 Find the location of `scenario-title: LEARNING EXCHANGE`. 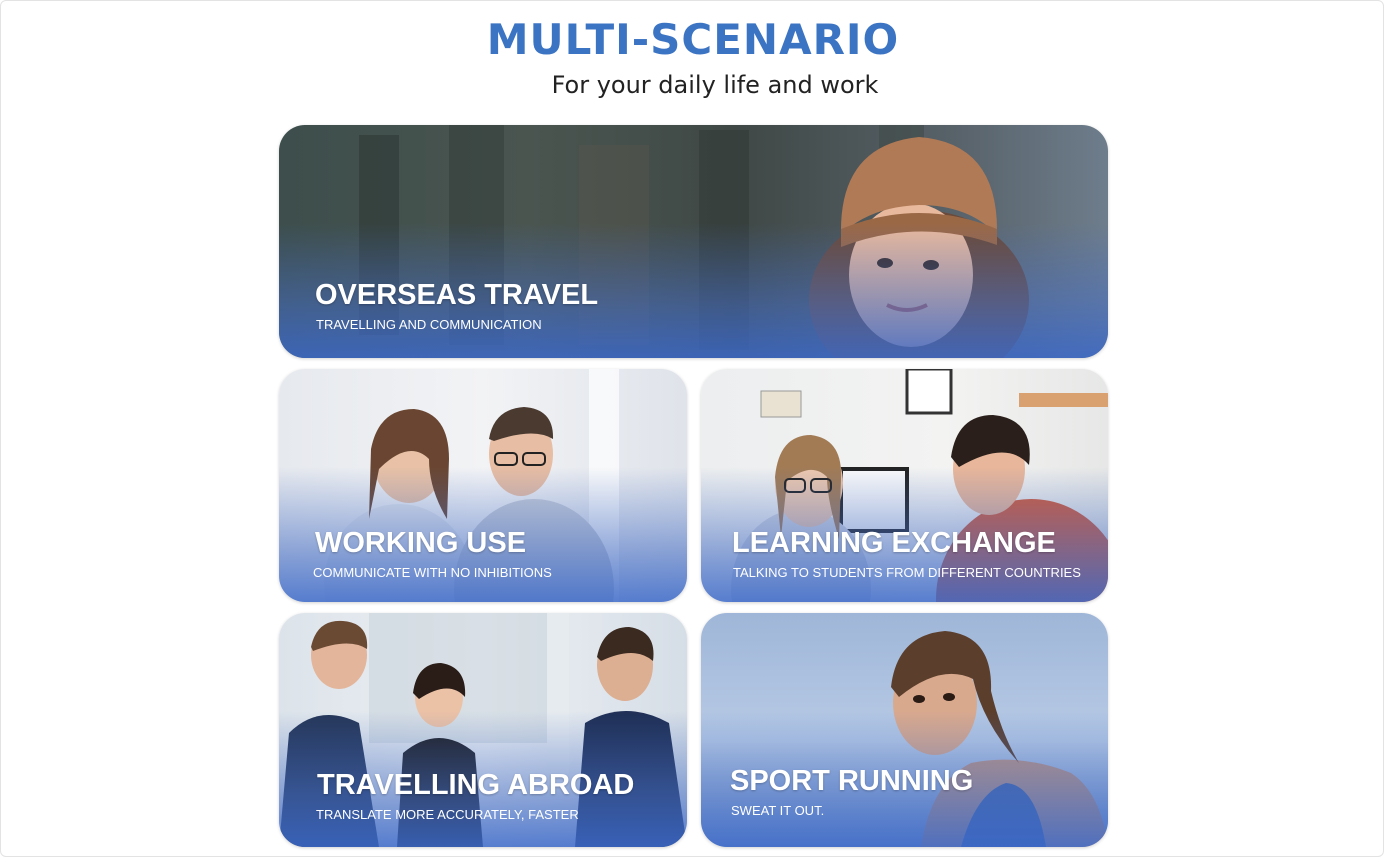

scenario-title: LEARNING EXCHANGE is located at coordinates (894, 543).